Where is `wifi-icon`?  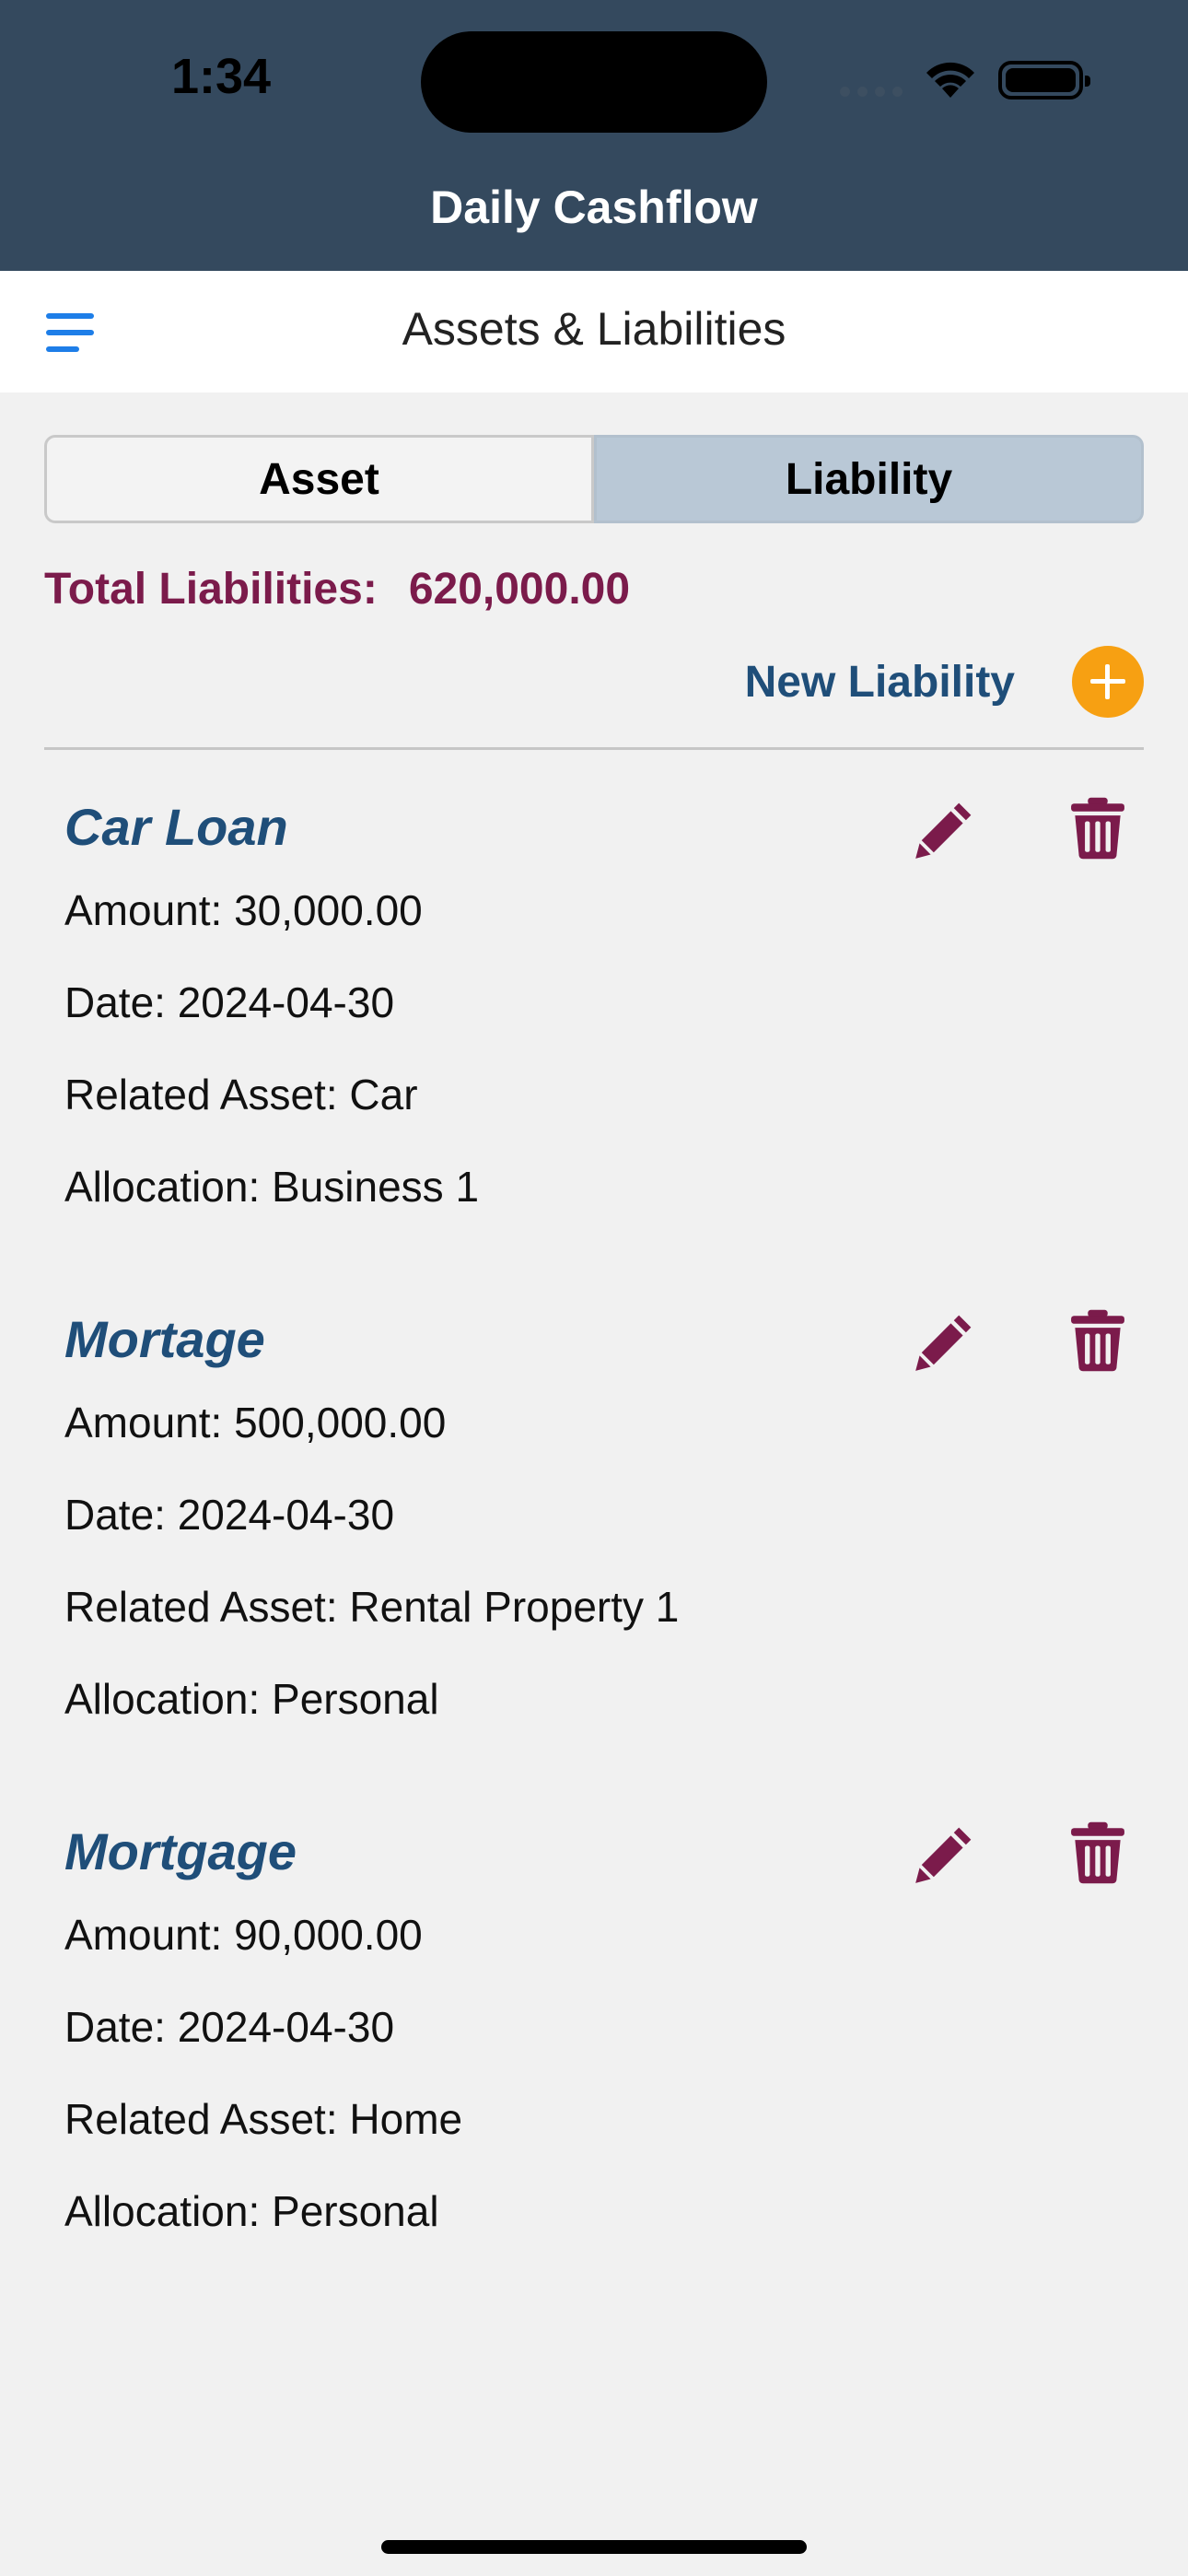
wifi-icon is located at coordinates (950, 80).